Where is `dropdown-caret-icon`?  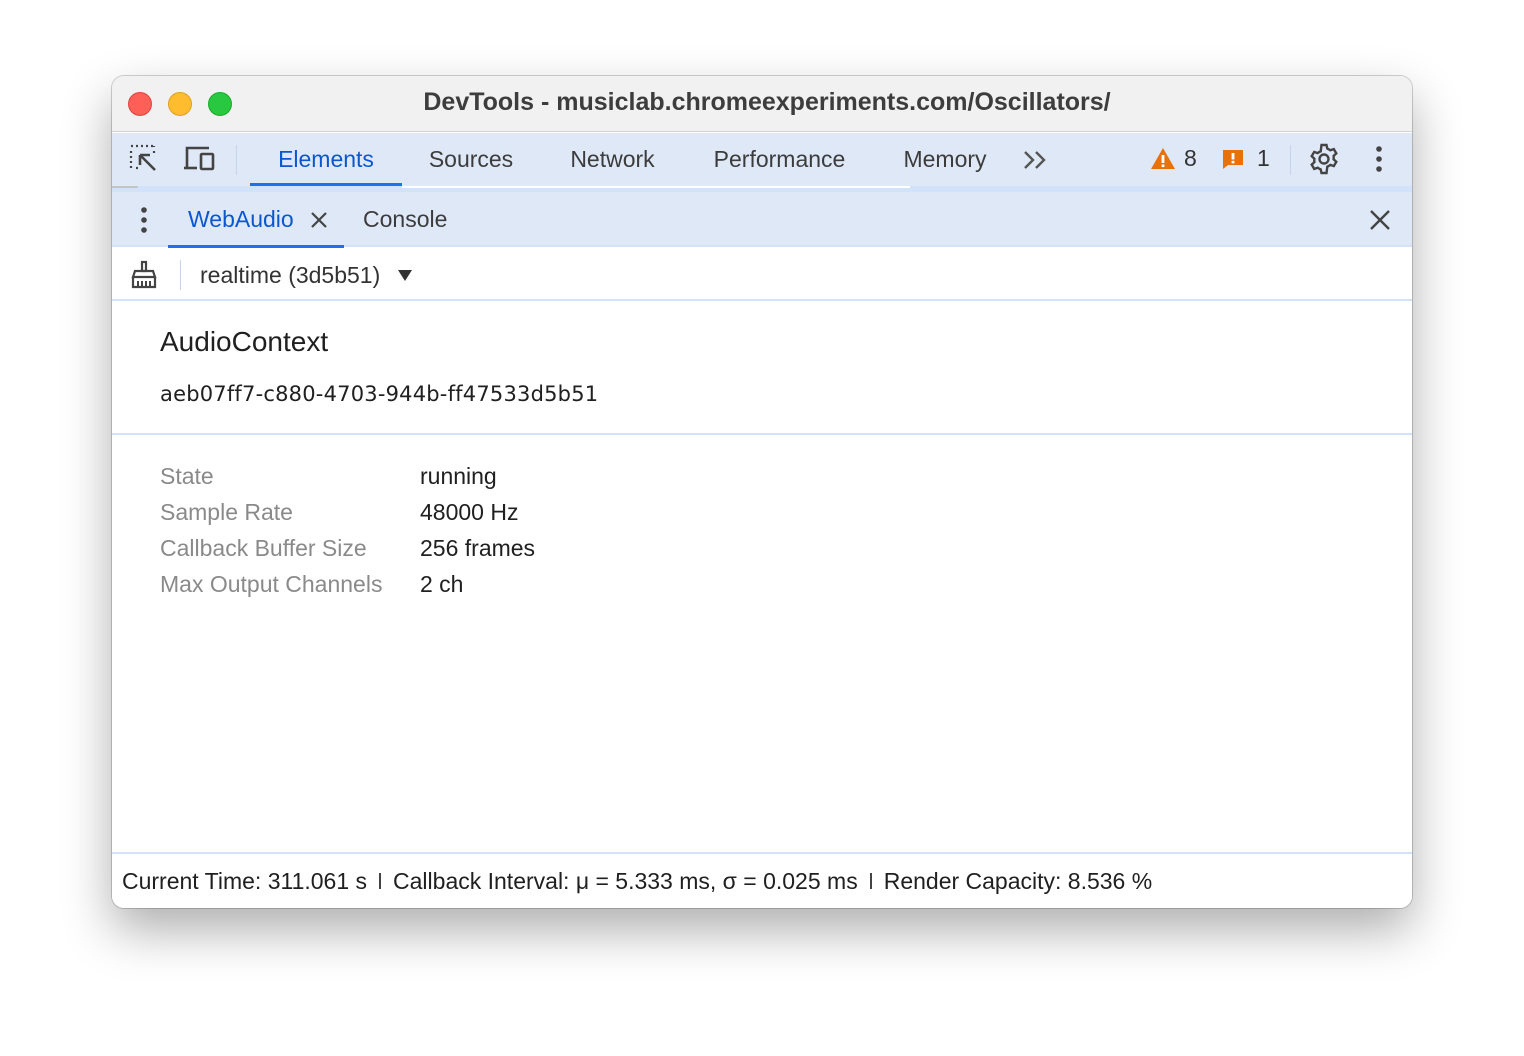
dropdown-caret-icon is located at coordinates (405, 275).